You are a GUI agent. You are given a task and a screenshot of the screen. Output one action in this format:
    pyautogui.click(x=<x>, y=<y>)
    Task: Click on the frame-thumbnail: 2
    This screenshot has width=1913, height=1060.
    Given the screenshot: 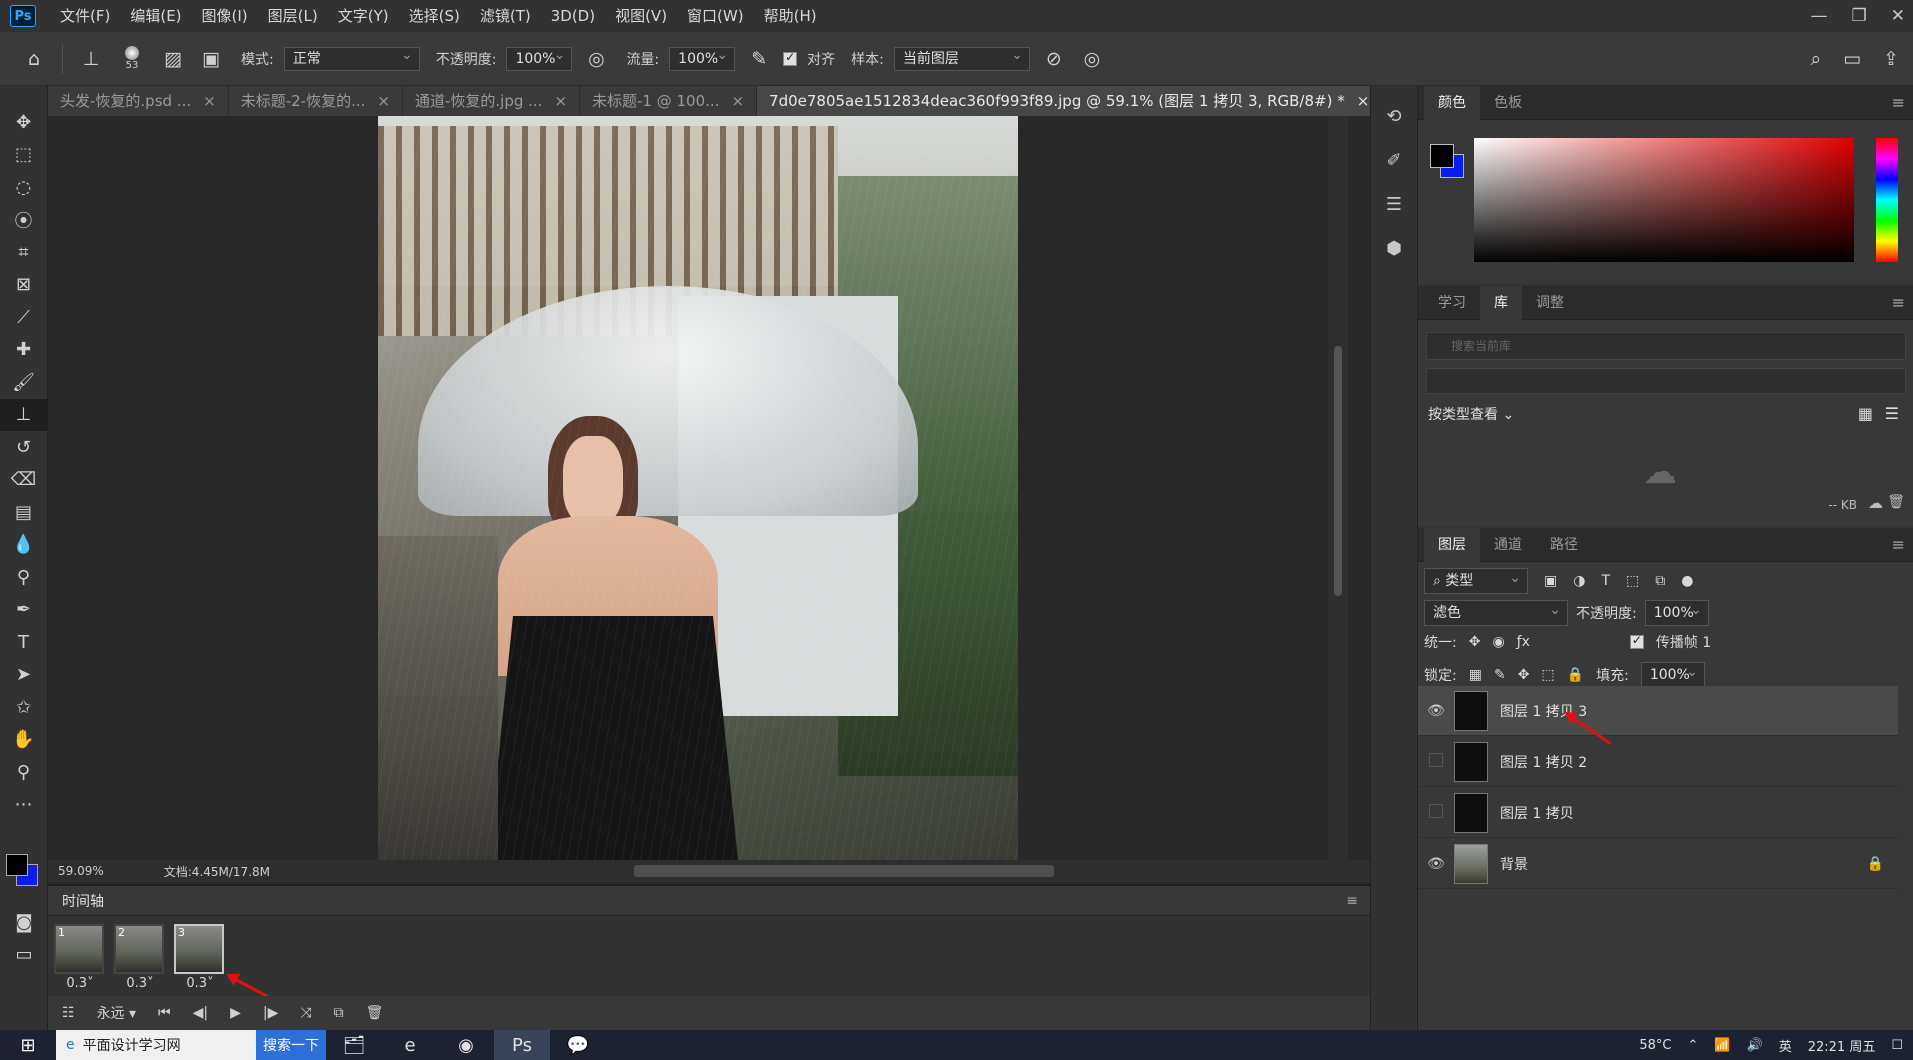 What is the action you would take?
    pyautogui.click(x=139, y=949)
    